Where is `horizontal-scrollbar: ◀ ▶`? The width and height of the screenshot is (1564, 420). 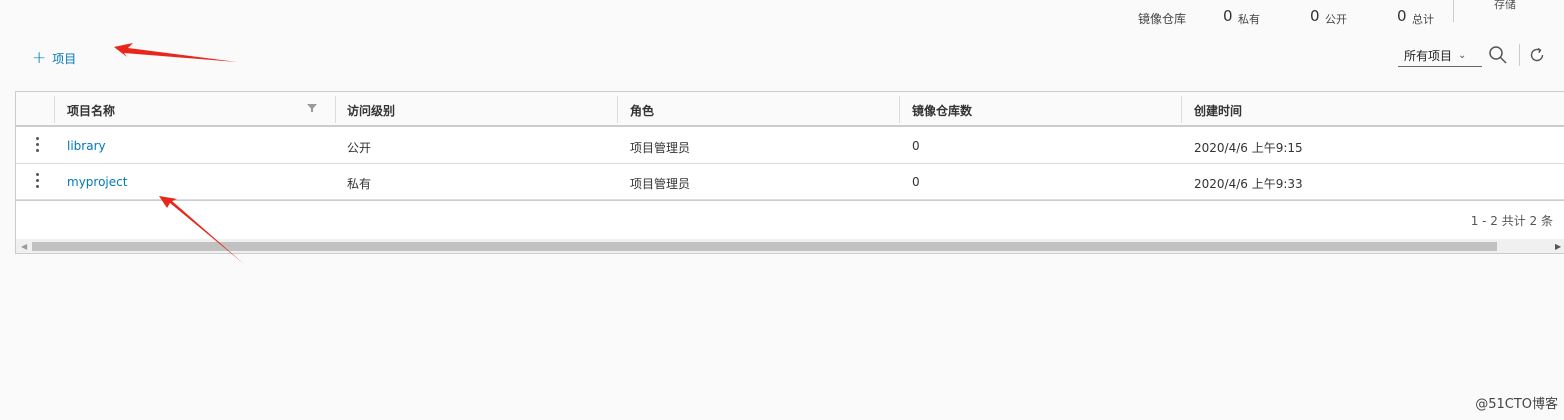
horizontal-scrollbar: ◀ ▶ is located at coordinates (790, 246).